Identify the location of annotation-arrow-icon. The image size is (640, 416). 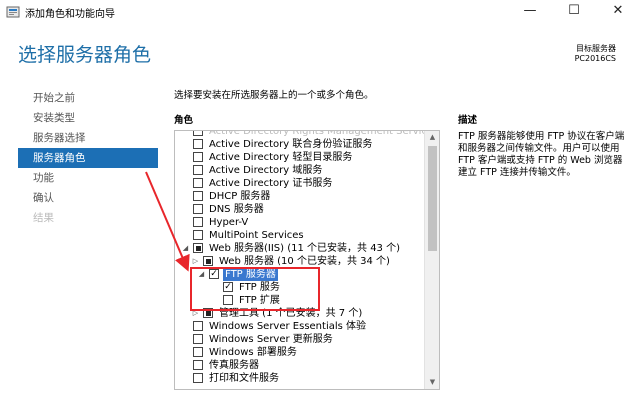
(167, 221).